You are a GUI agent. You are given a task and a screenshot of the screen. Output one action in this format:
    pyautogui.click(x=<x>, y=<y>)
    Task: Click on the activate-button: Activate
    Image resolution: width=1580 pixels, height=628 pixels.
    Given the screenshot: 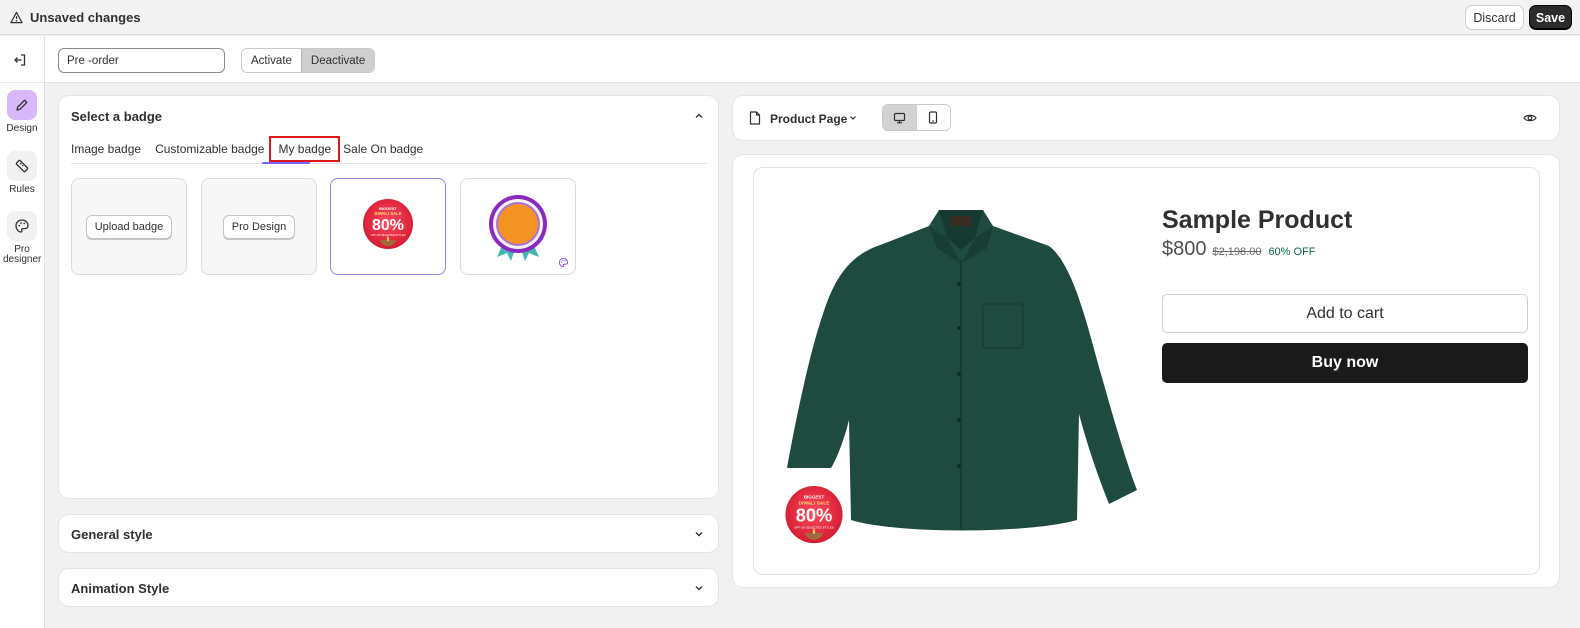 What is the action you would take?
    pyautogui.click(x=271, y=60)
    